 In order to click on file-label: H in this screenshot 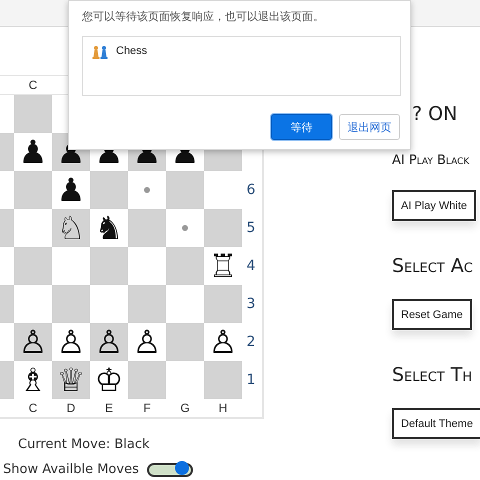, I will do `click(223, 408)`.